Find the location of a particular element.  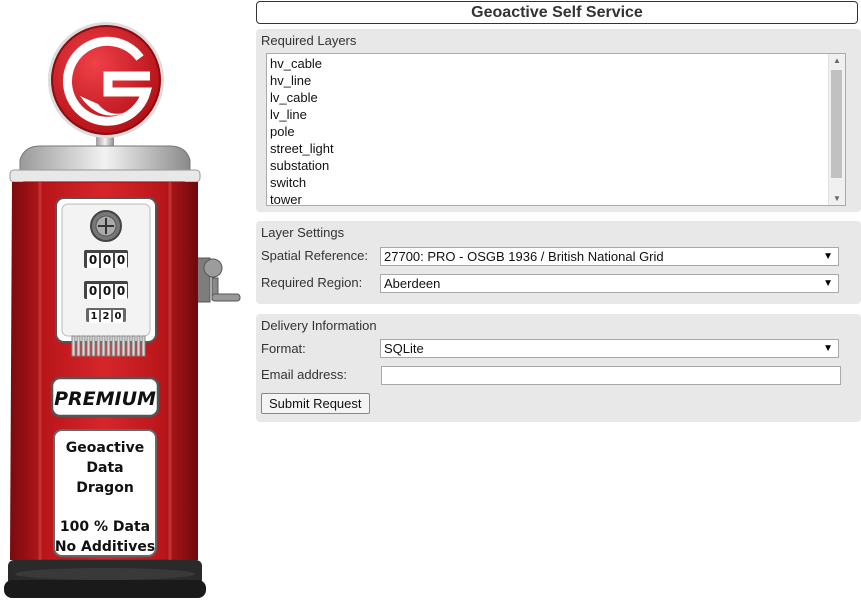

email-address-input is located at coordinates (611, 375).